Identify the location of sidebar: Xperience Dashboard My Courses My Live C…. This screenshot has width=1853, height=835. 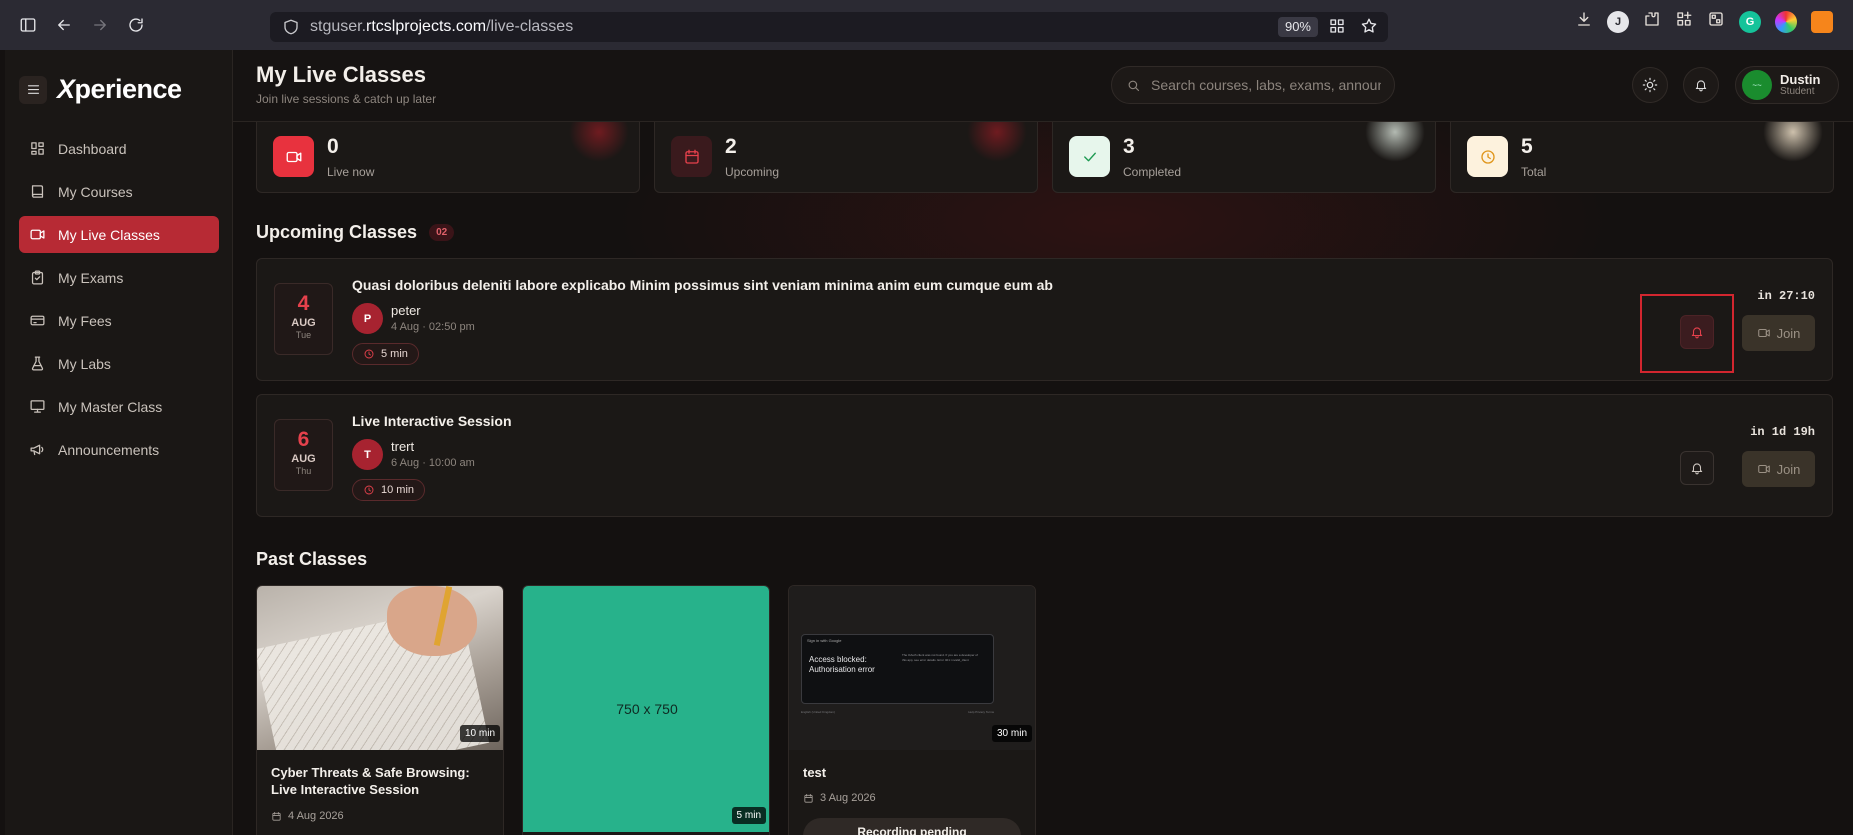
(119, 442).